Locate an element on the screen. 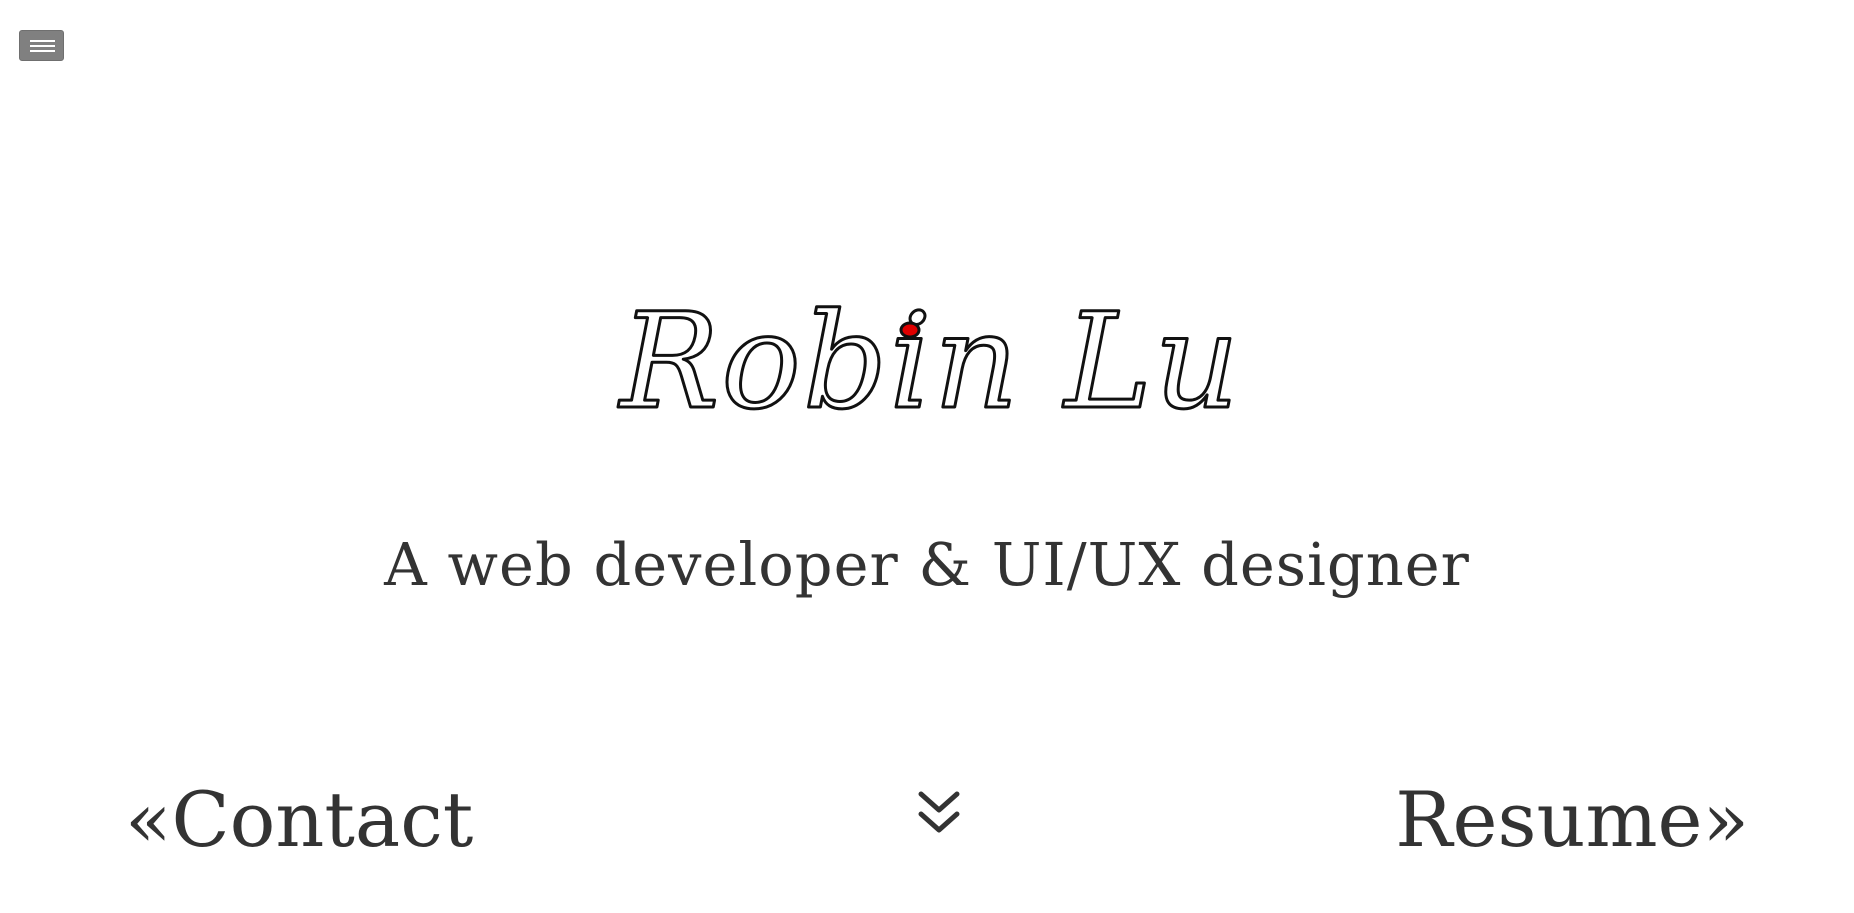 Image resolution: width=1854 pixels, height=913 pixels. resume-link-label: Resume is located at coordinates (1549, 819).